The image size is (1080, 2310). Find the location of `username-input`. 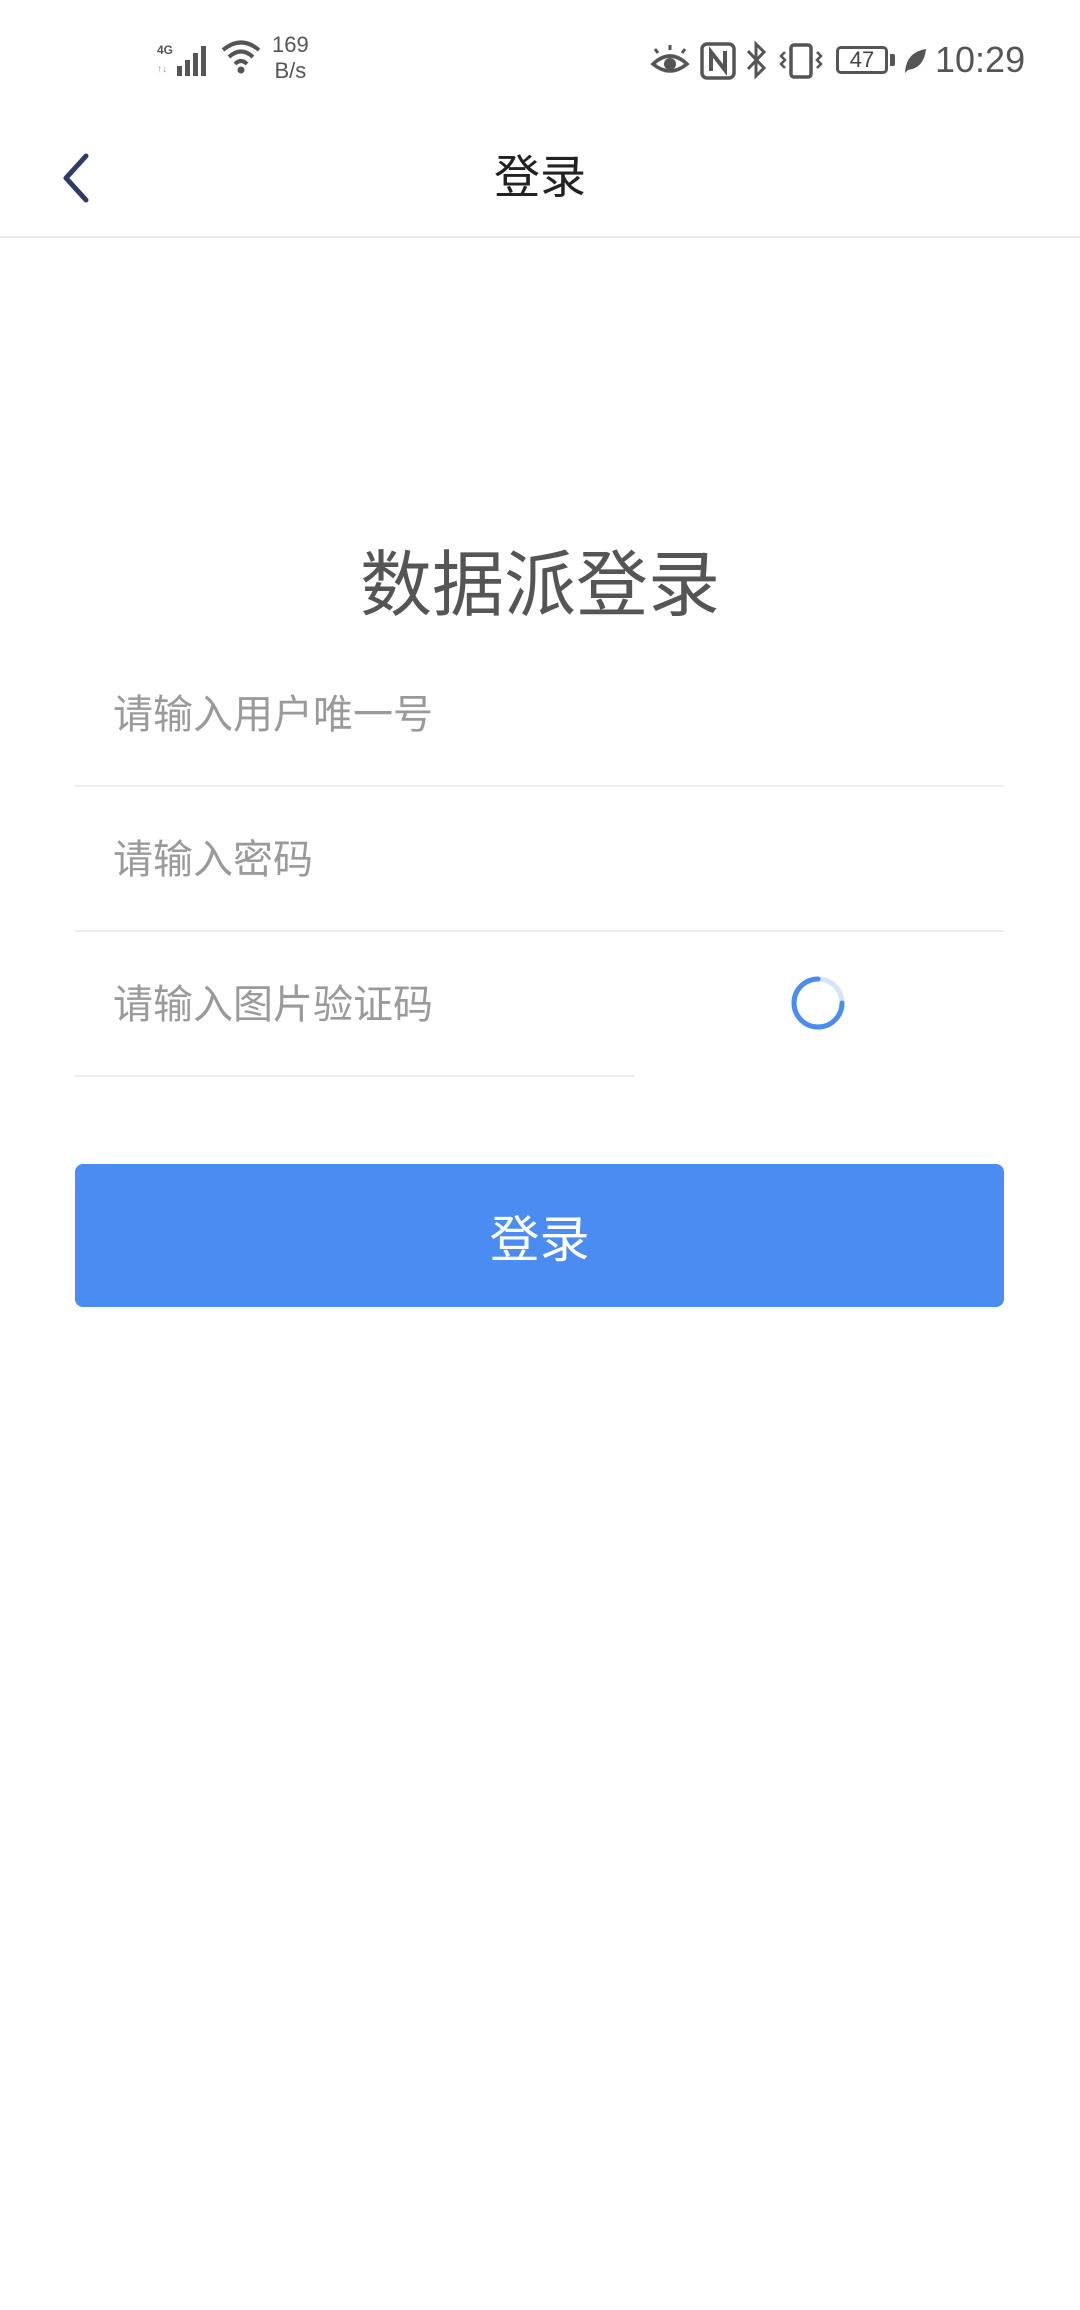

username-input is located at coordinates (543, 715).